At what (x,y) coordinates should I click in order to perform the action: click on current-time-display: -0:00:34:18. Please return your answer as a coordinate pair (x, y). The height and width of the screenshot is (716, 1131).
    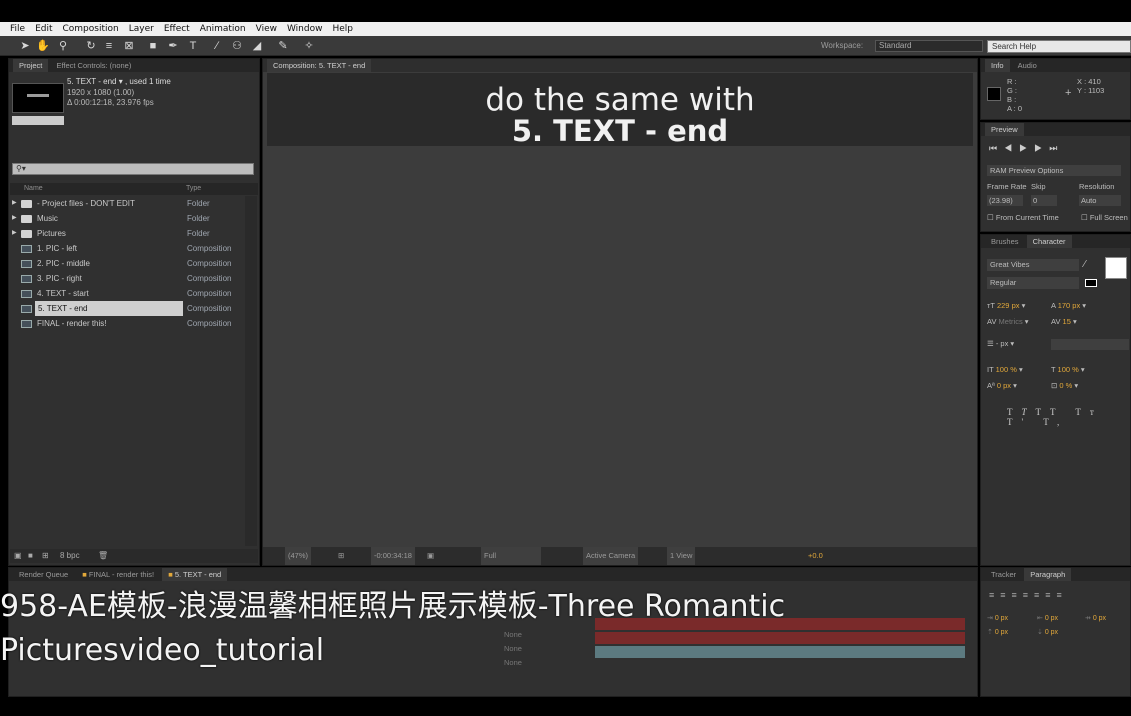
    Looking at the image, I should click on (393, 556).